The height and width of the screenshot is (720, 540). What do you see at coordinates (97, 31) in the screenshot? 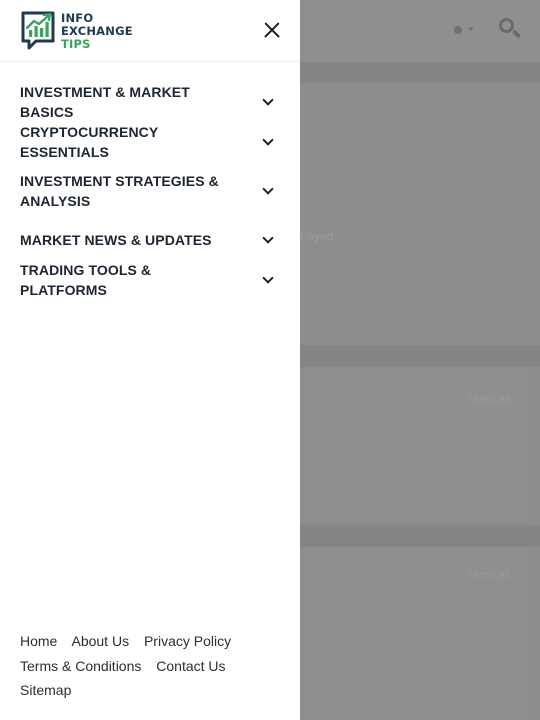
I see `logo-wordmark: INFO EXCHANGE TIPS` at bounding box center [97, 31].